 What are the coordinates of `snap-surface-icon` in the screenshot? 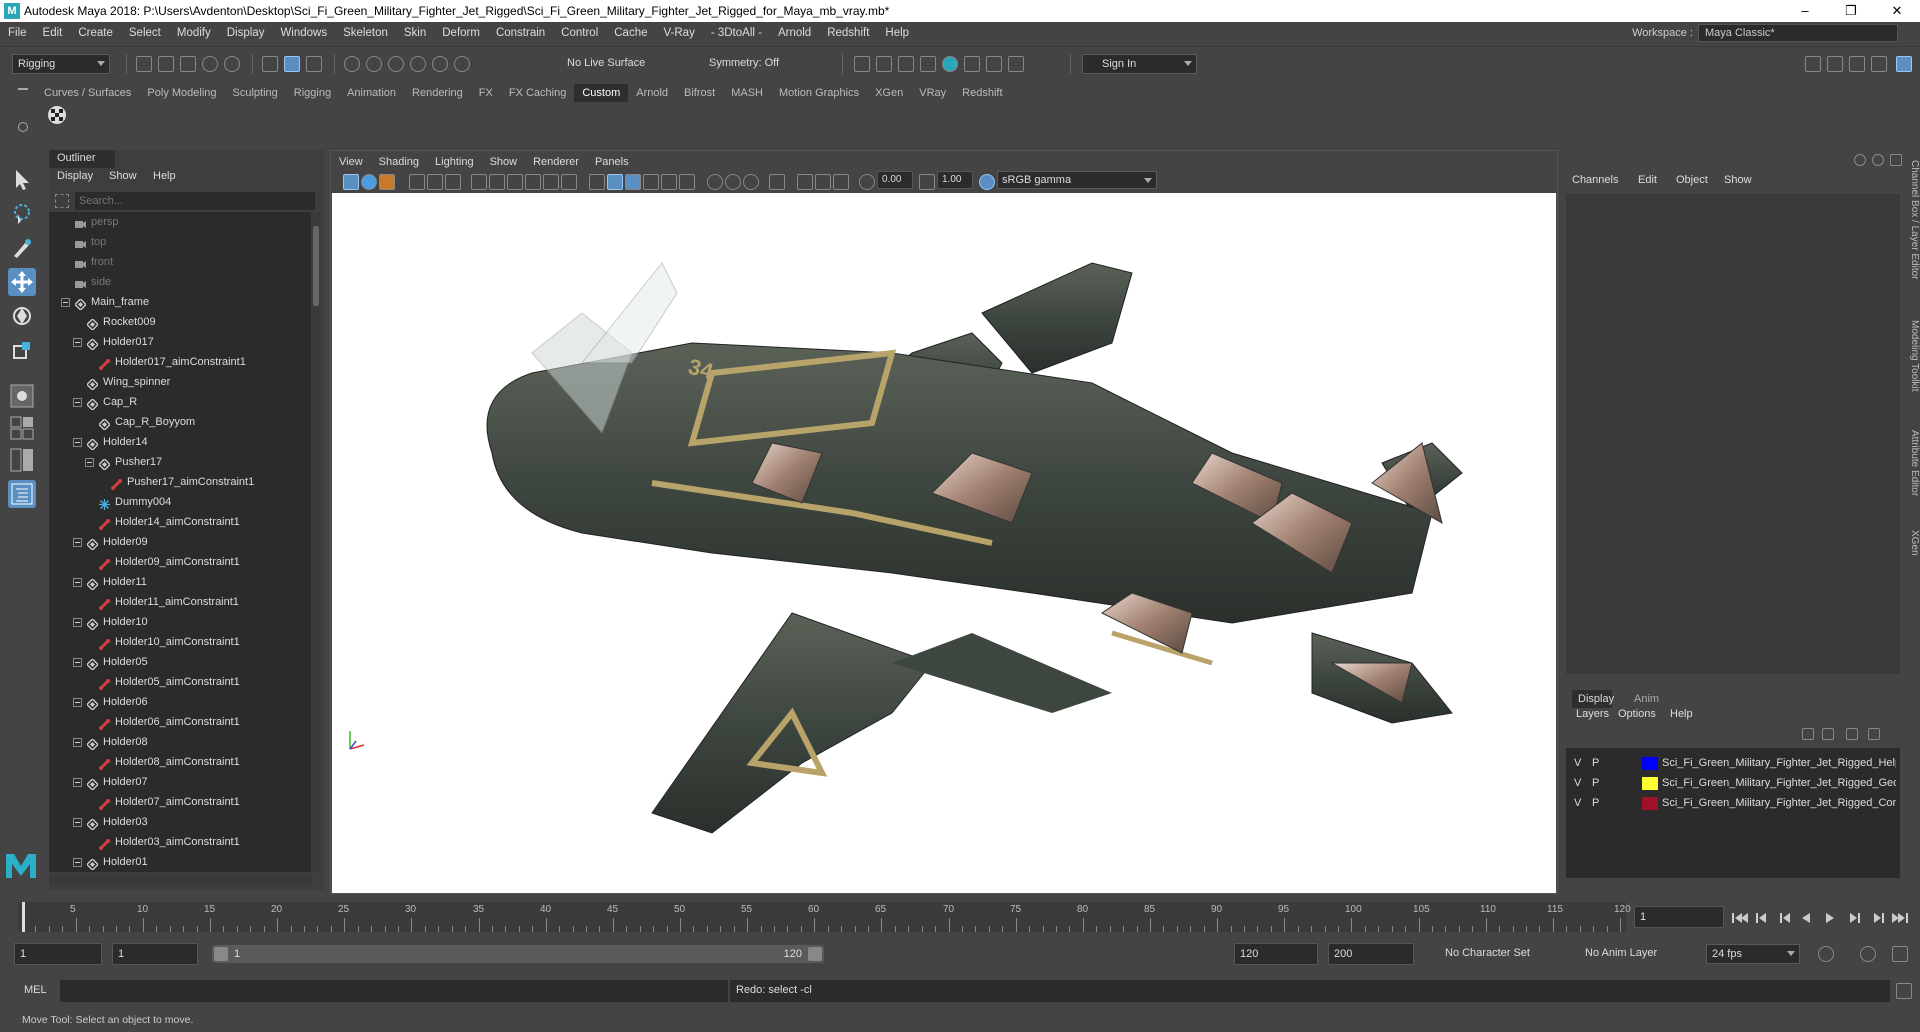 It's located at (440, 64).